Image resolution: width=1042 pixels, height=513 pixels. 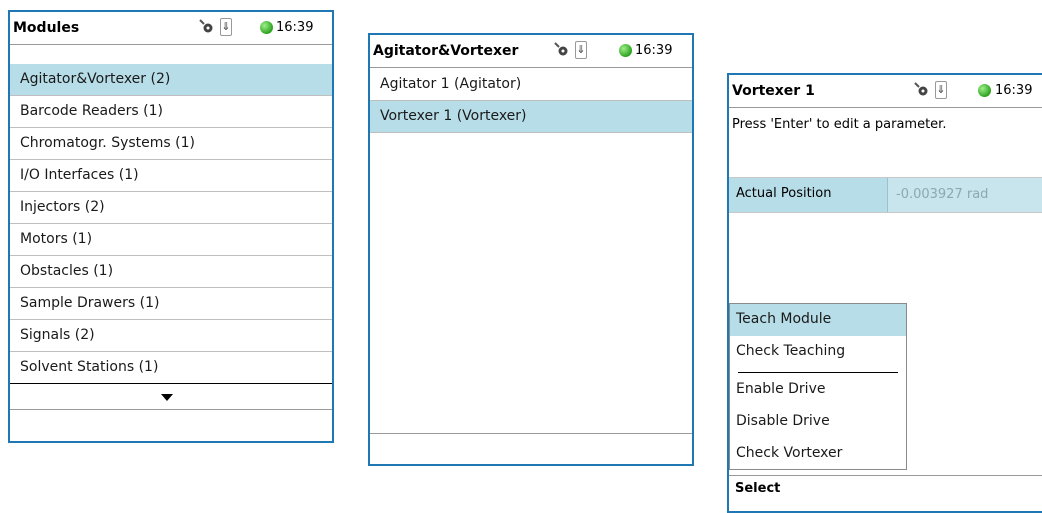 I want to click on scroll-down-arrow-icon, so click(x=167, y=397).